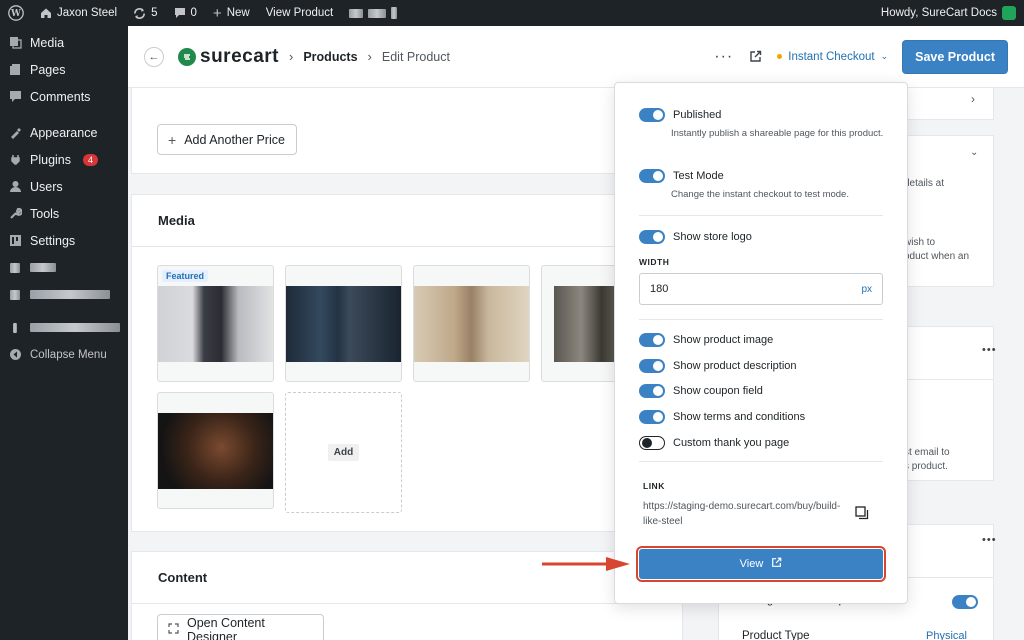 The height and width of the screenshot is (640, 1024). Describe the element at coordinates (64, 186) in the screenshot. I see `sidebar-item-users: Users` at that location.